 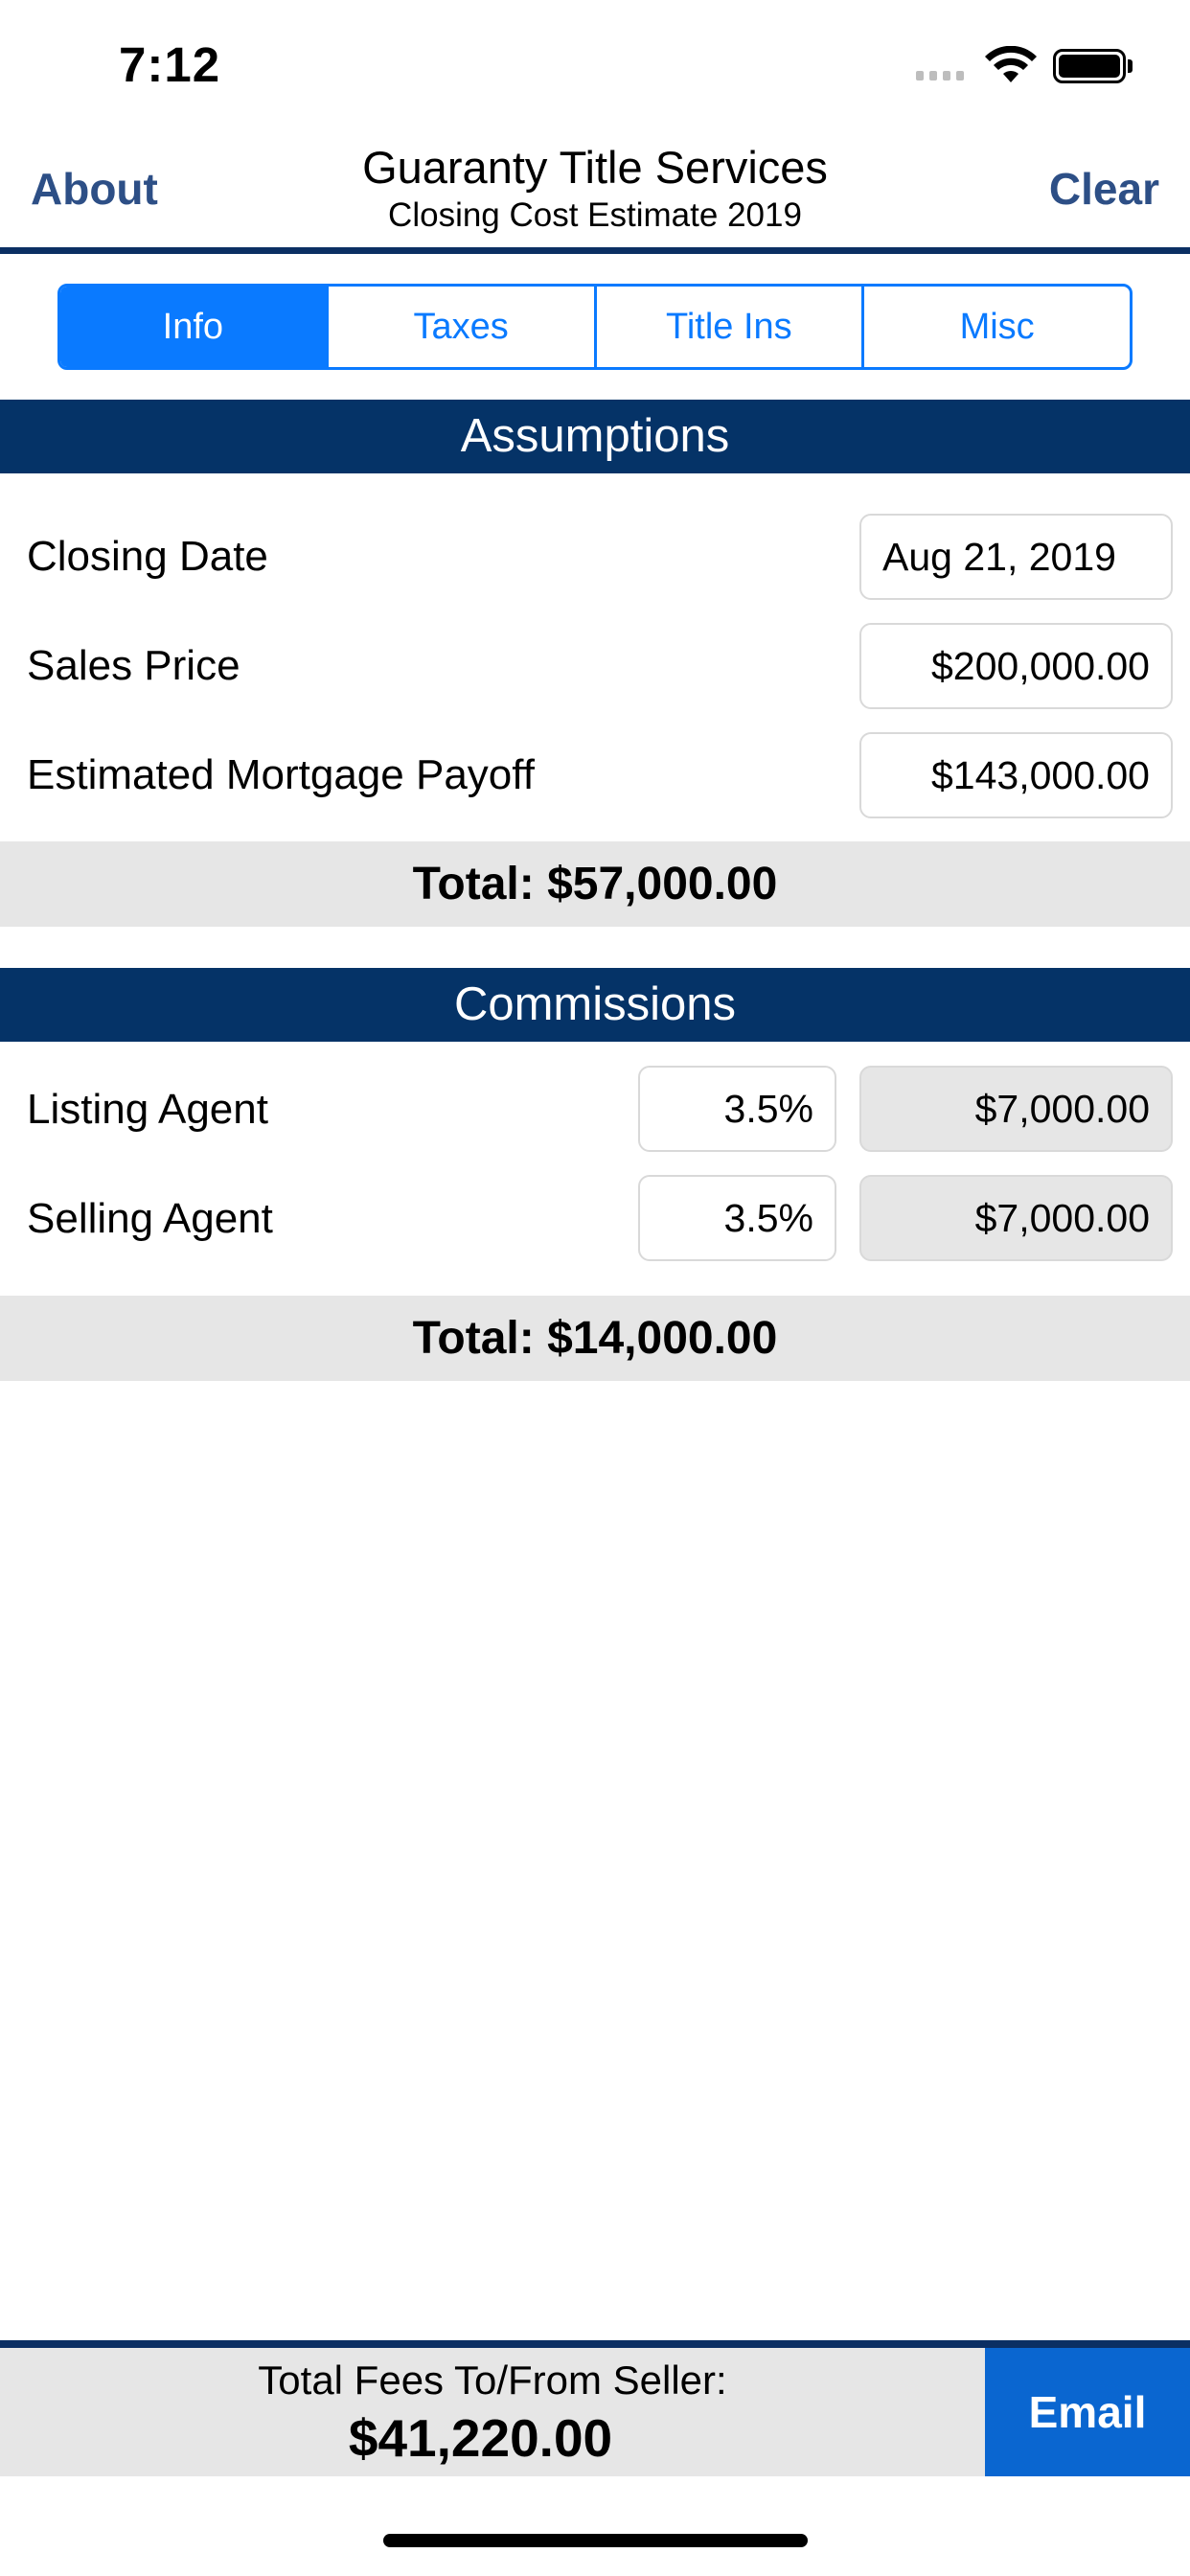 What do you see at coordinates (481, 2438) in the screenshot?
I see `seller-total-value: $41,220.00` at bounding box center [481, 2438].